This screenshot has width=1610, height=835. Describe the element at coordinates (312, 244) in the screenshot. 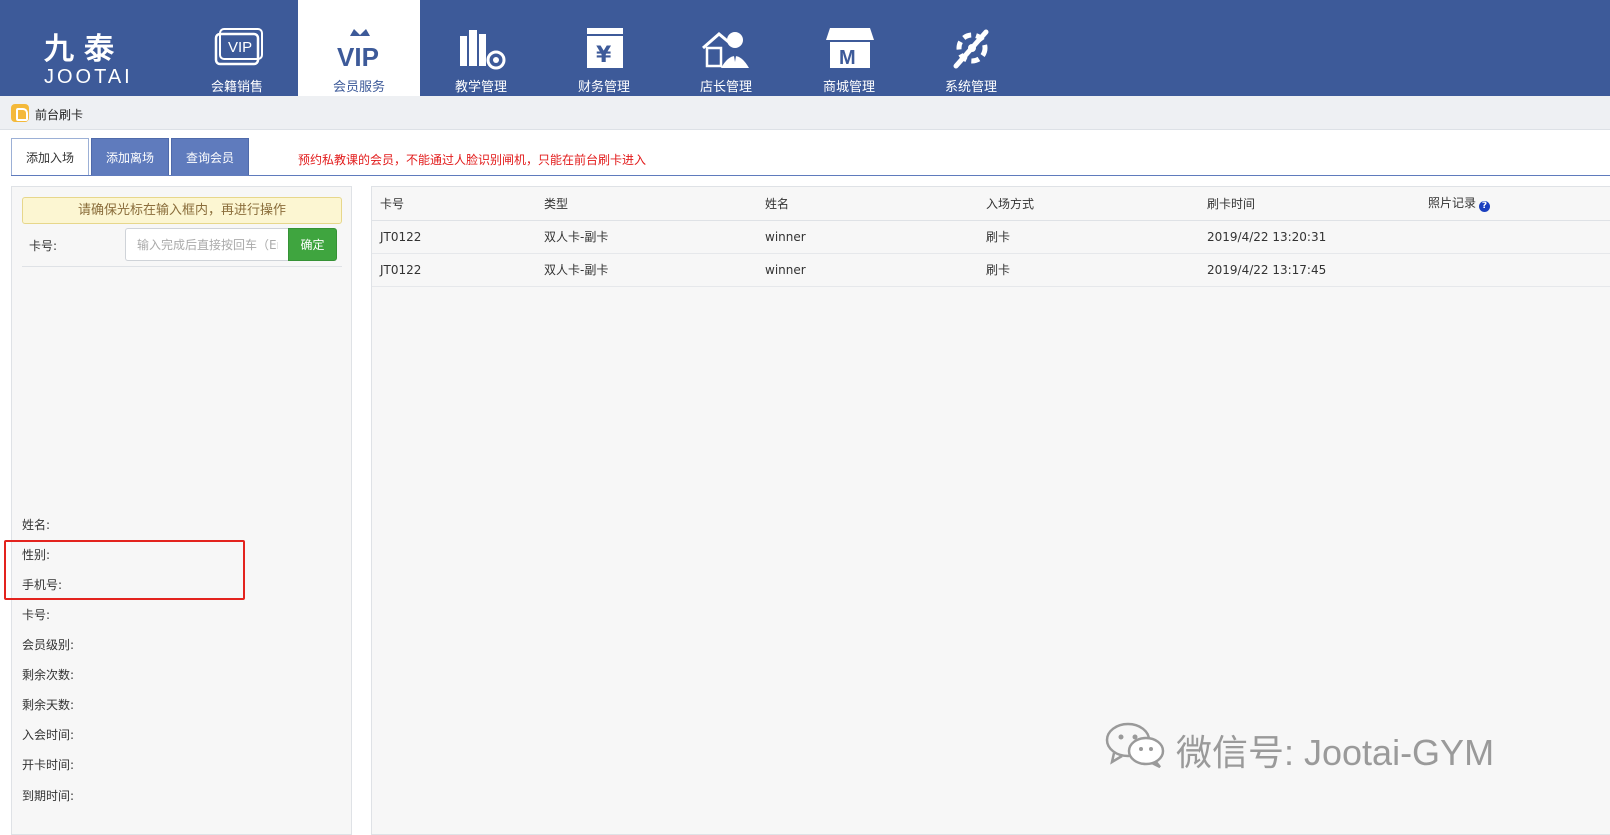

I see `confirm-button: 确定` at that location.